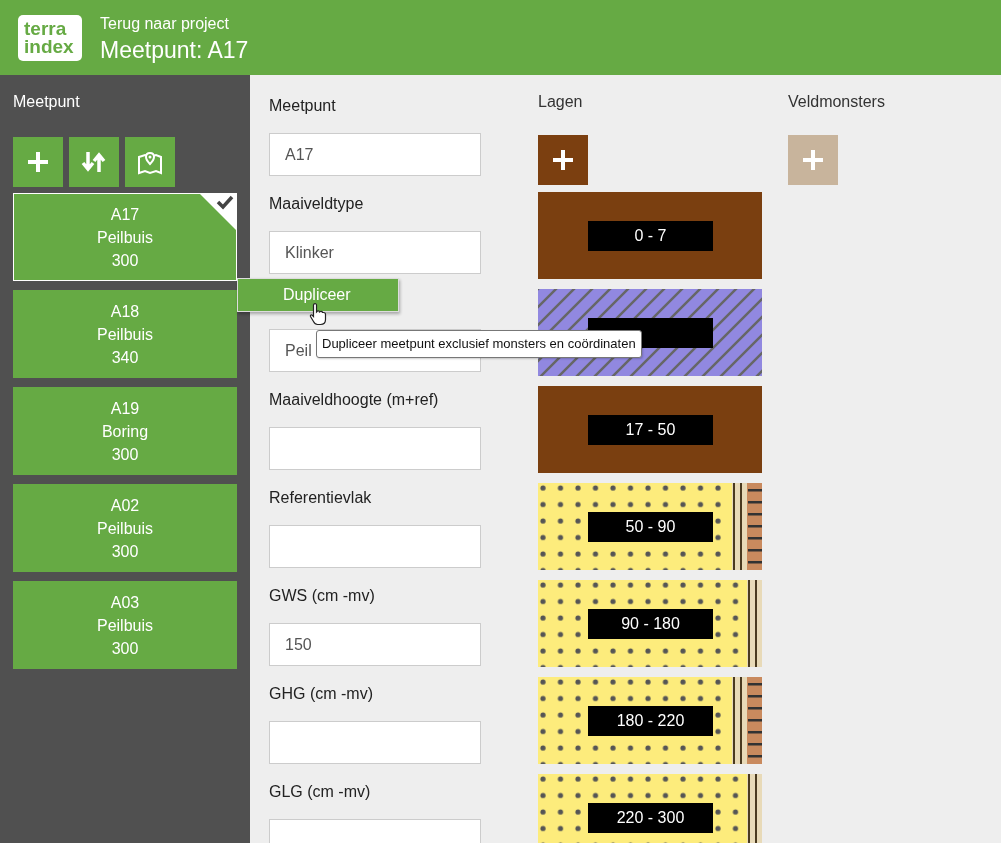  What do you see at coordinates (321, 694) in the screenshot?
I see `field-label: GHG (cm -mv)` at bounding box center [321, 694].